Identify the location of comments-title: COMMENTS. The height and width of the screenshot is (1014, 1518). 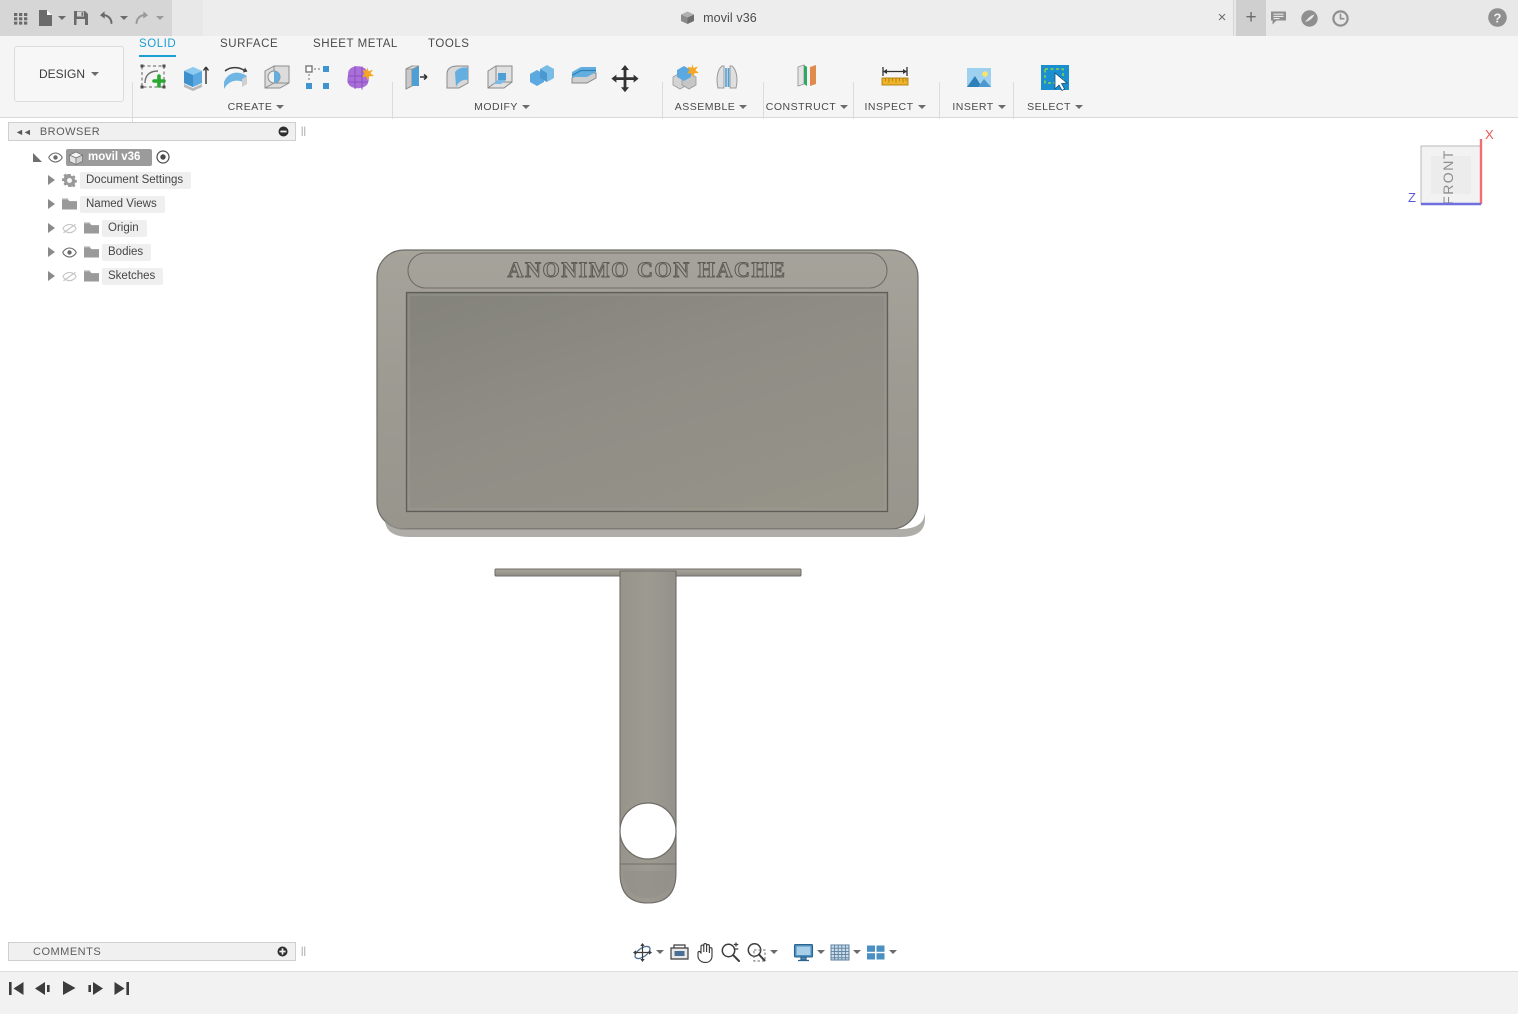
(67, 951).